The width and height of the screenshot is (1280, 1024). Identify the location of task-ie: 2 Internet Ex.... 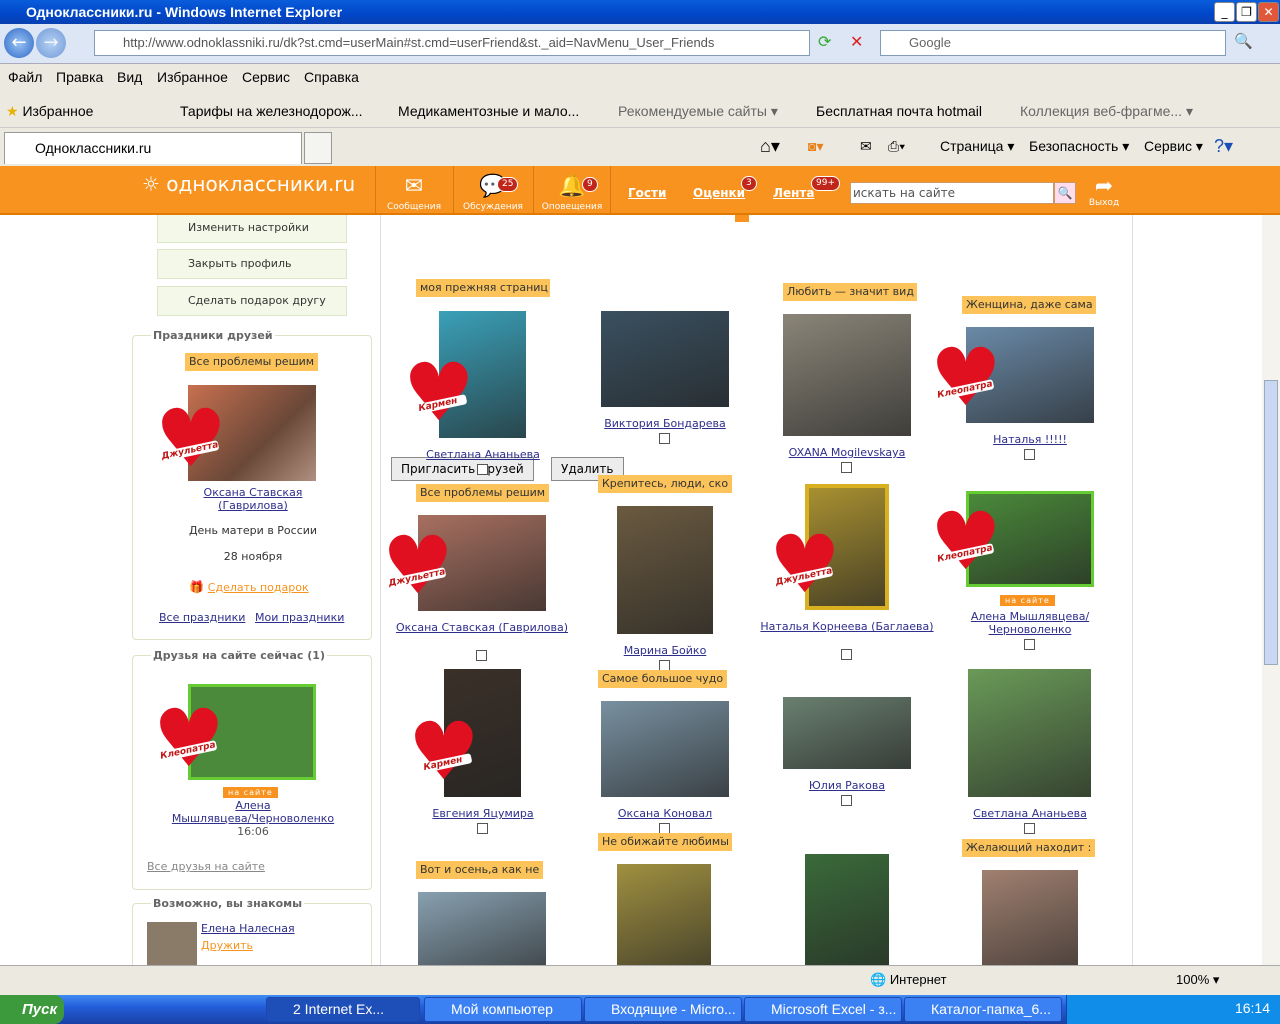
(343, 1009).